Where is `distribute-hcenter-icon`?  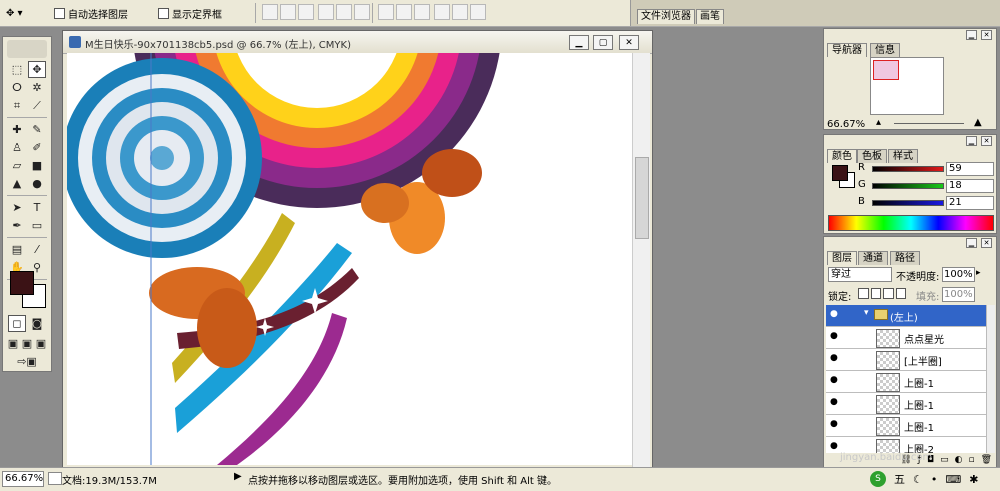 distribute-hcenter-icon is located at coordinates (460, 12).